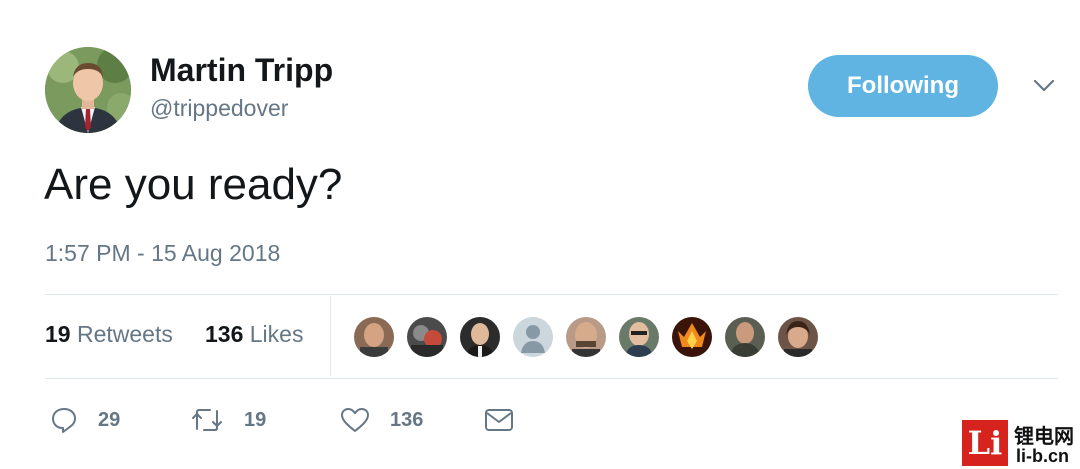  Describe the element at coordinates (207, 420) in the screenshot. I see `retweet-icon` at that location.